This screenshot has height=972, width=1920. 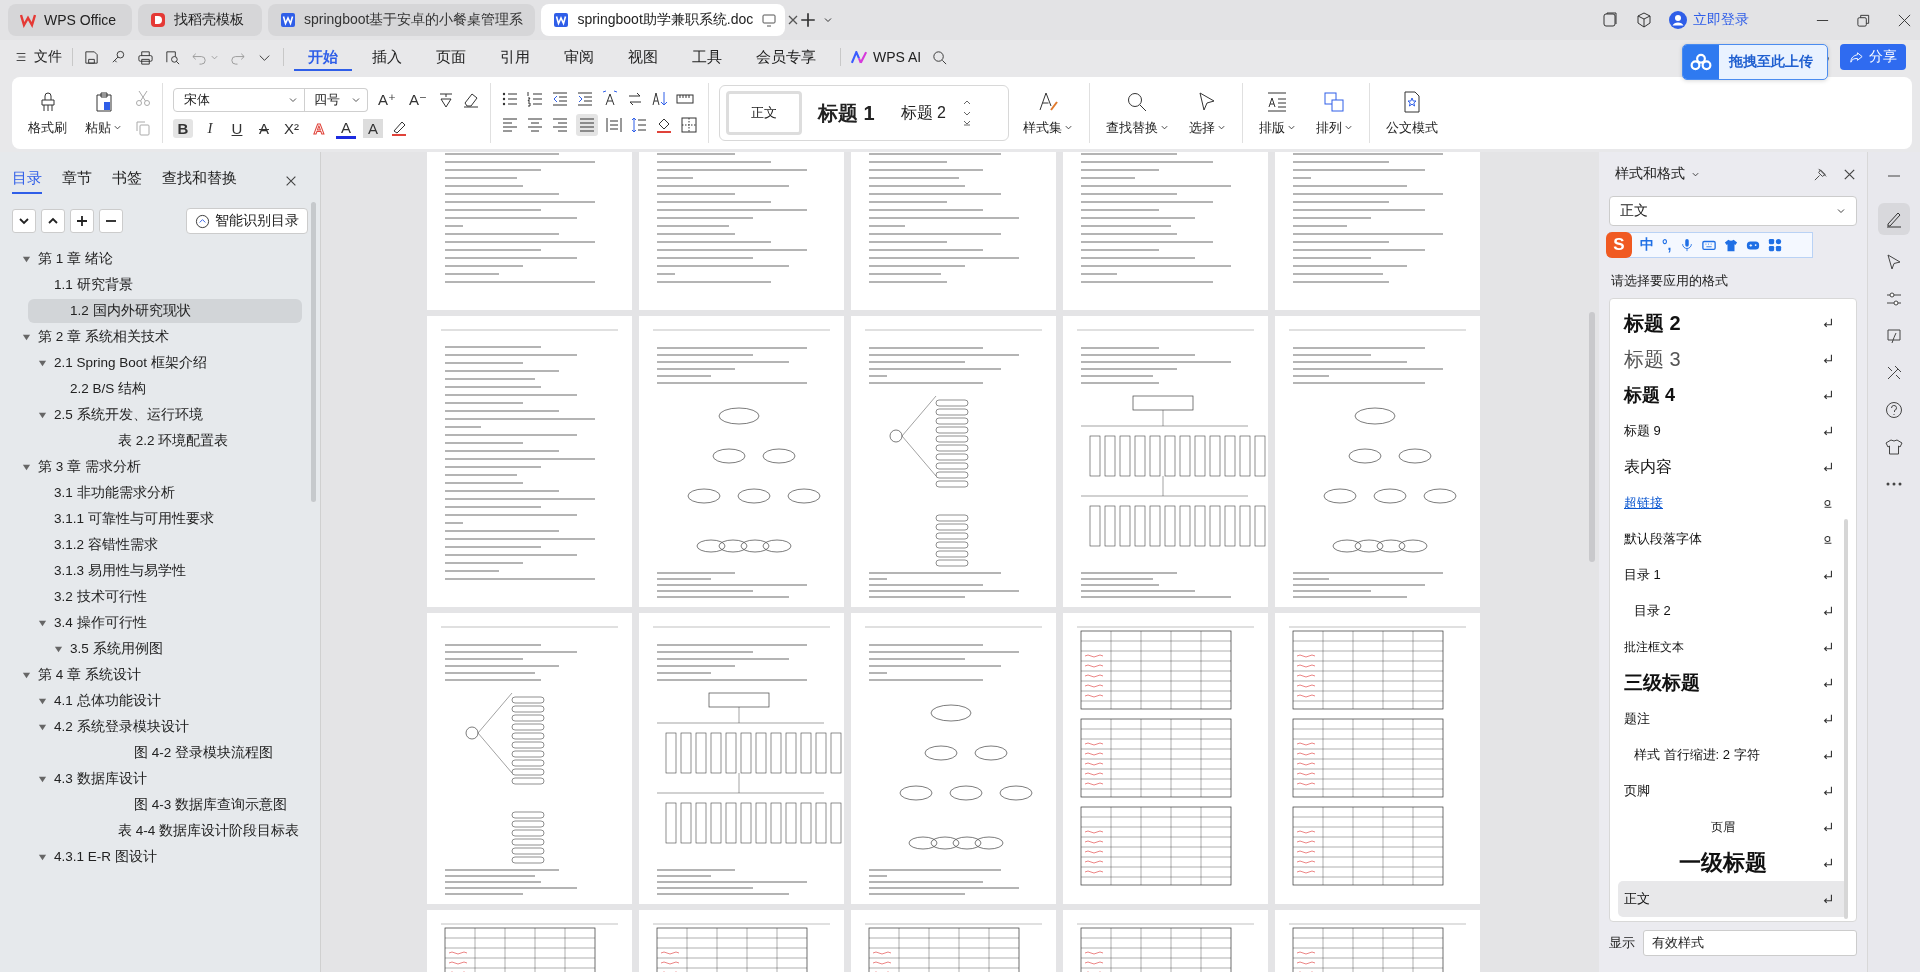 I want to click on upload-popup: 拖拽至此上传, so click(x=1755, y=62).